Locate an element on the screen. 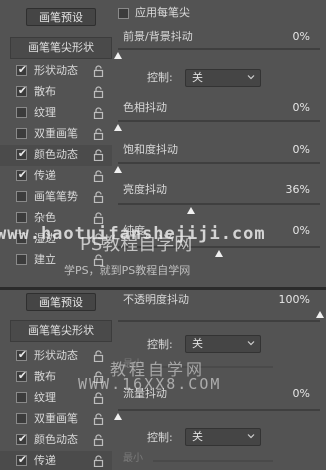 Image resolution: width=326 pixels, height=470 pixels. sidebar-item-noise: 杂色 is located at coordinates (56, 218).